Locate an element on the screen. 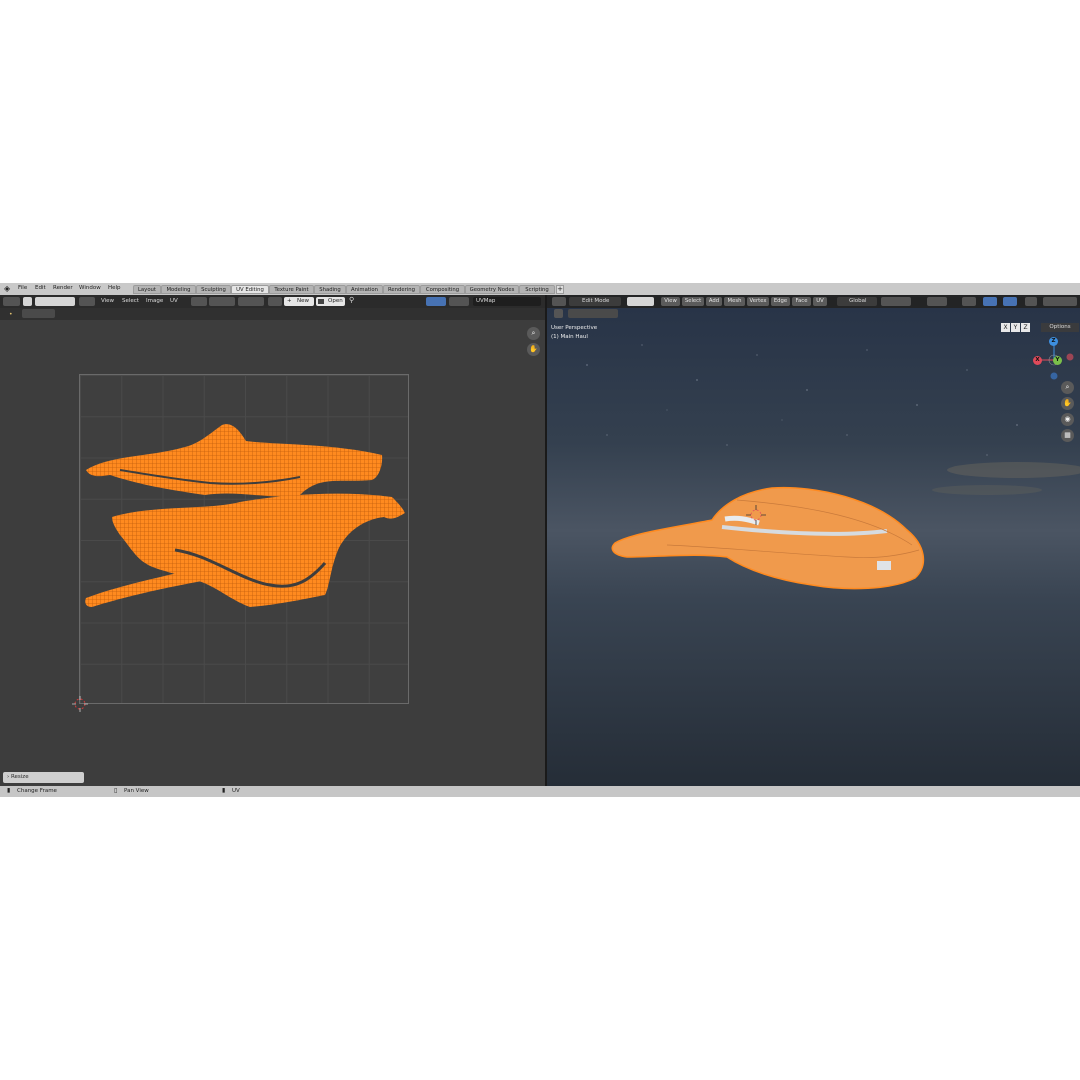 The height and width of the screenshot is (1080, 1080). mode-selector: Edit Mode is located at coordinates (595, 301).